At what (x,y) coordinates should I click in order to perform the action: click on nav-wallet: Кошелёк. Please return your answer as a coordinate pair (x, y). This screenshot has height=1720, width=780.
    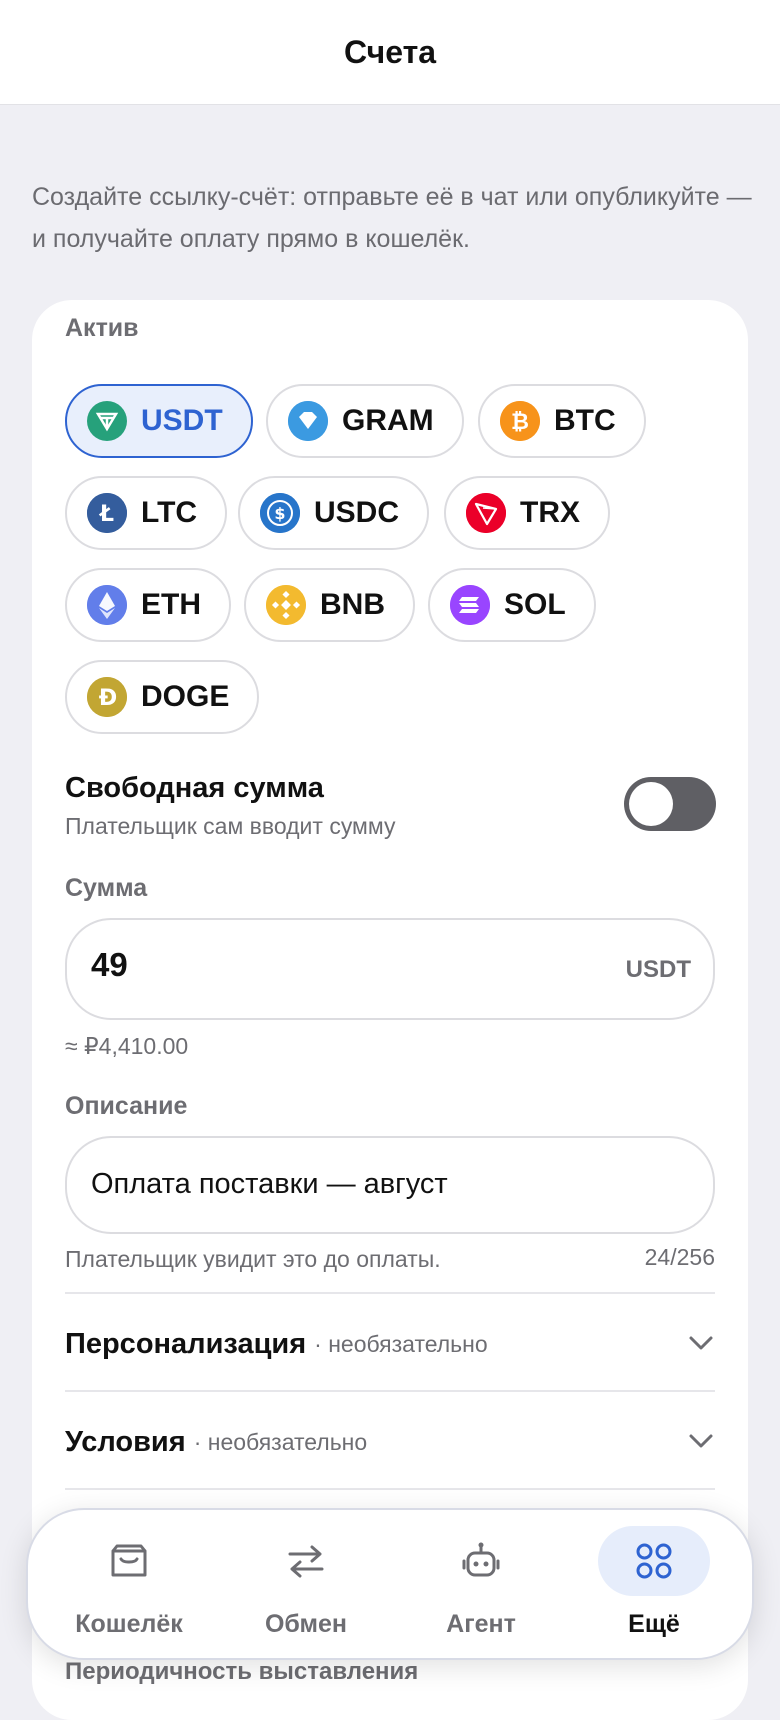
    Looking at the image, I should click on (129, 1584).